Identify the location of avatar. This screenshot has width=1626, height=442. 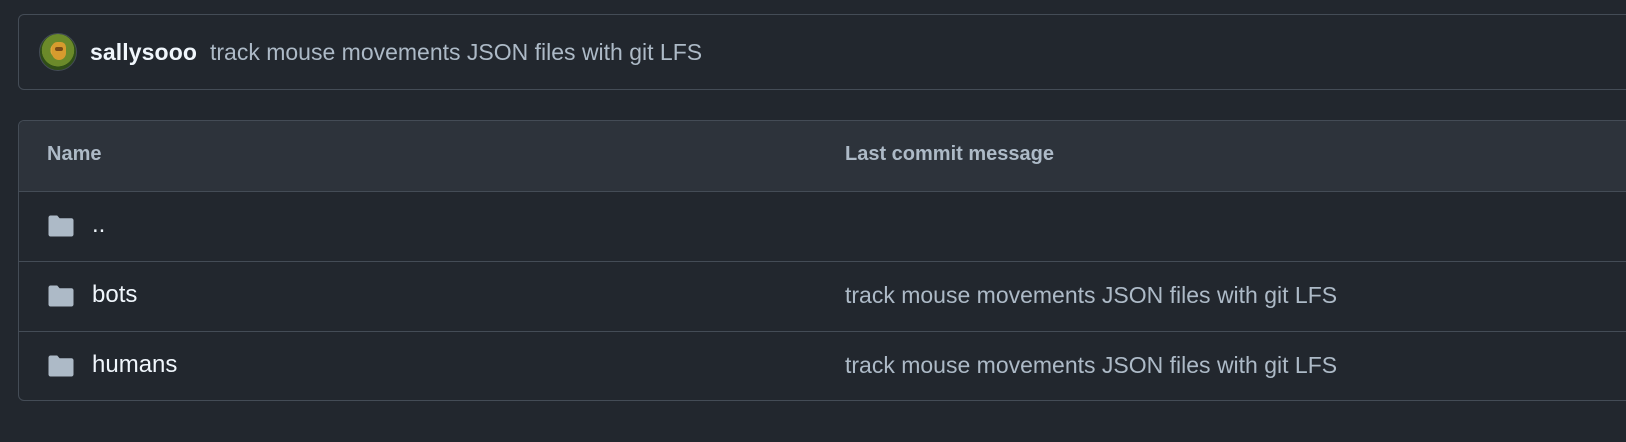
(58, 52).